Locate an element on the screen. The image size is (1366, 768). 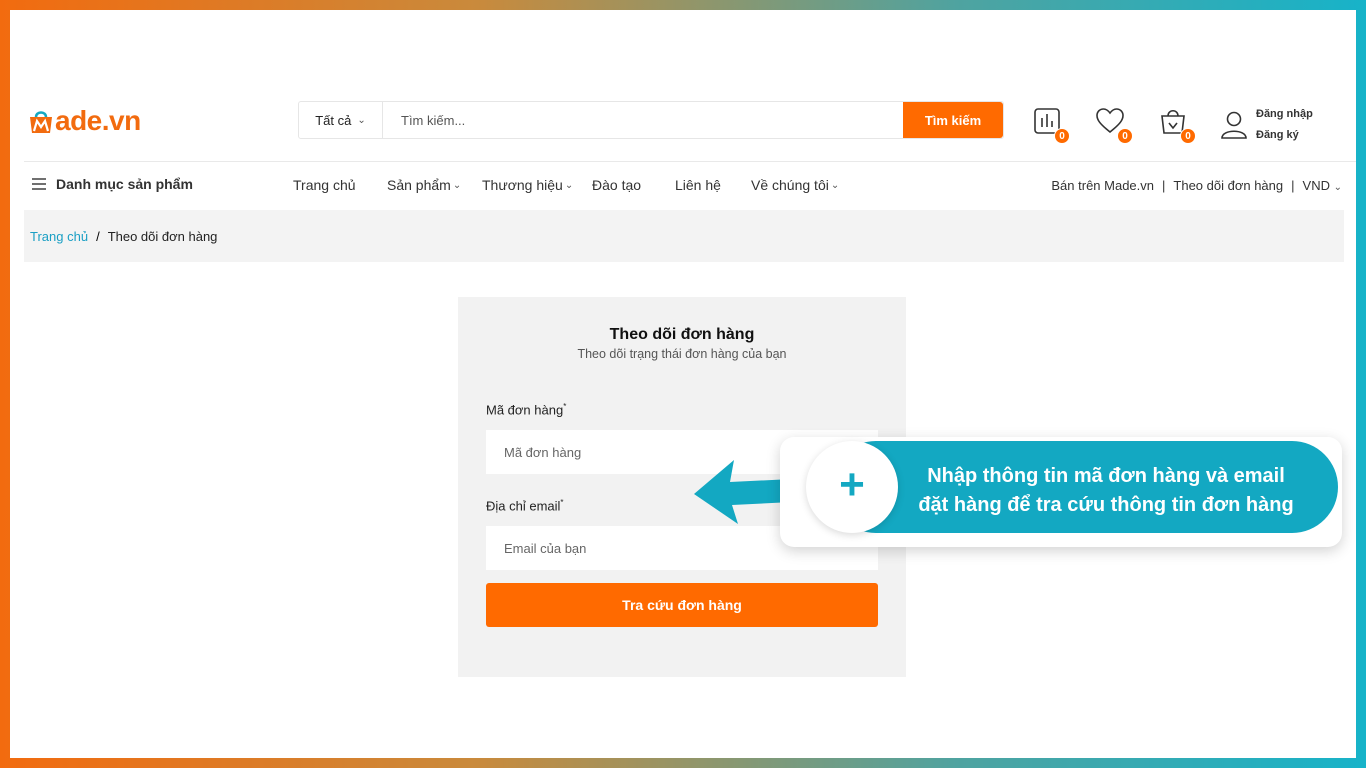
form-subtitle: Theo dõi trạng thái đơn hàng của bạn is located at coordinates (682, 354).